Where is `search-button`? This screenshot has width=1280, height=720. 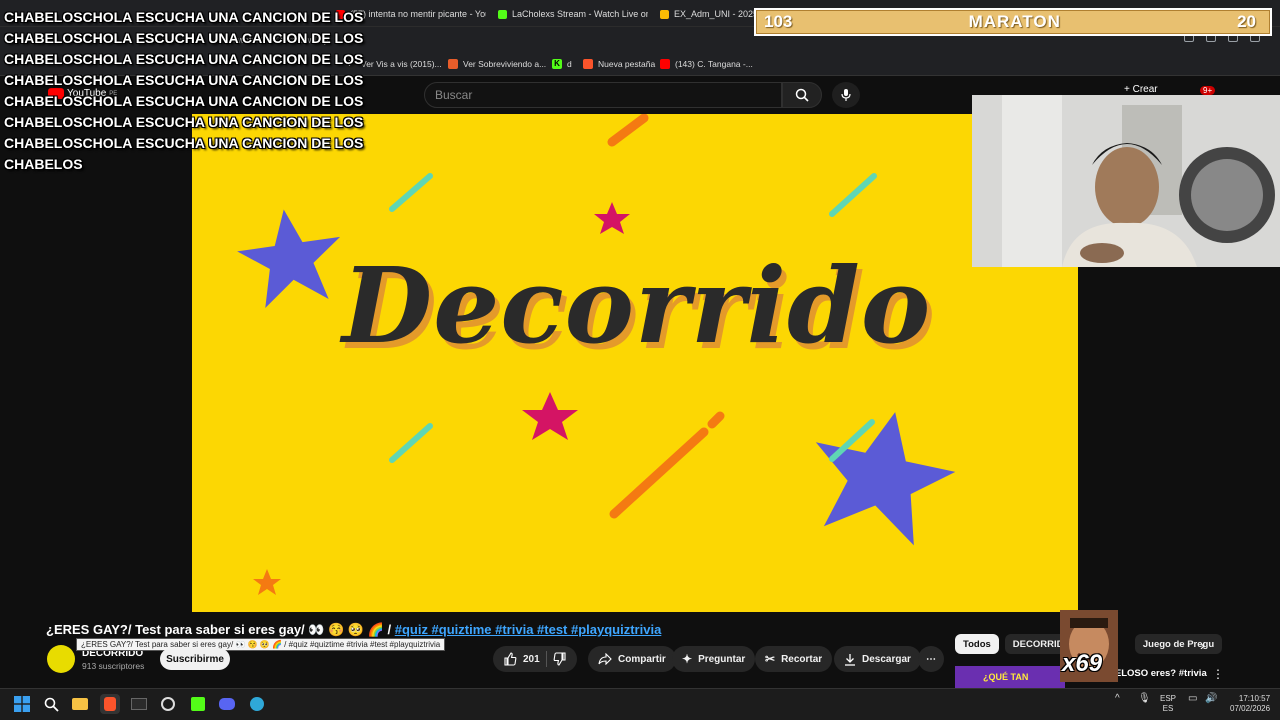
search-button is located at coordinates (802, 95).